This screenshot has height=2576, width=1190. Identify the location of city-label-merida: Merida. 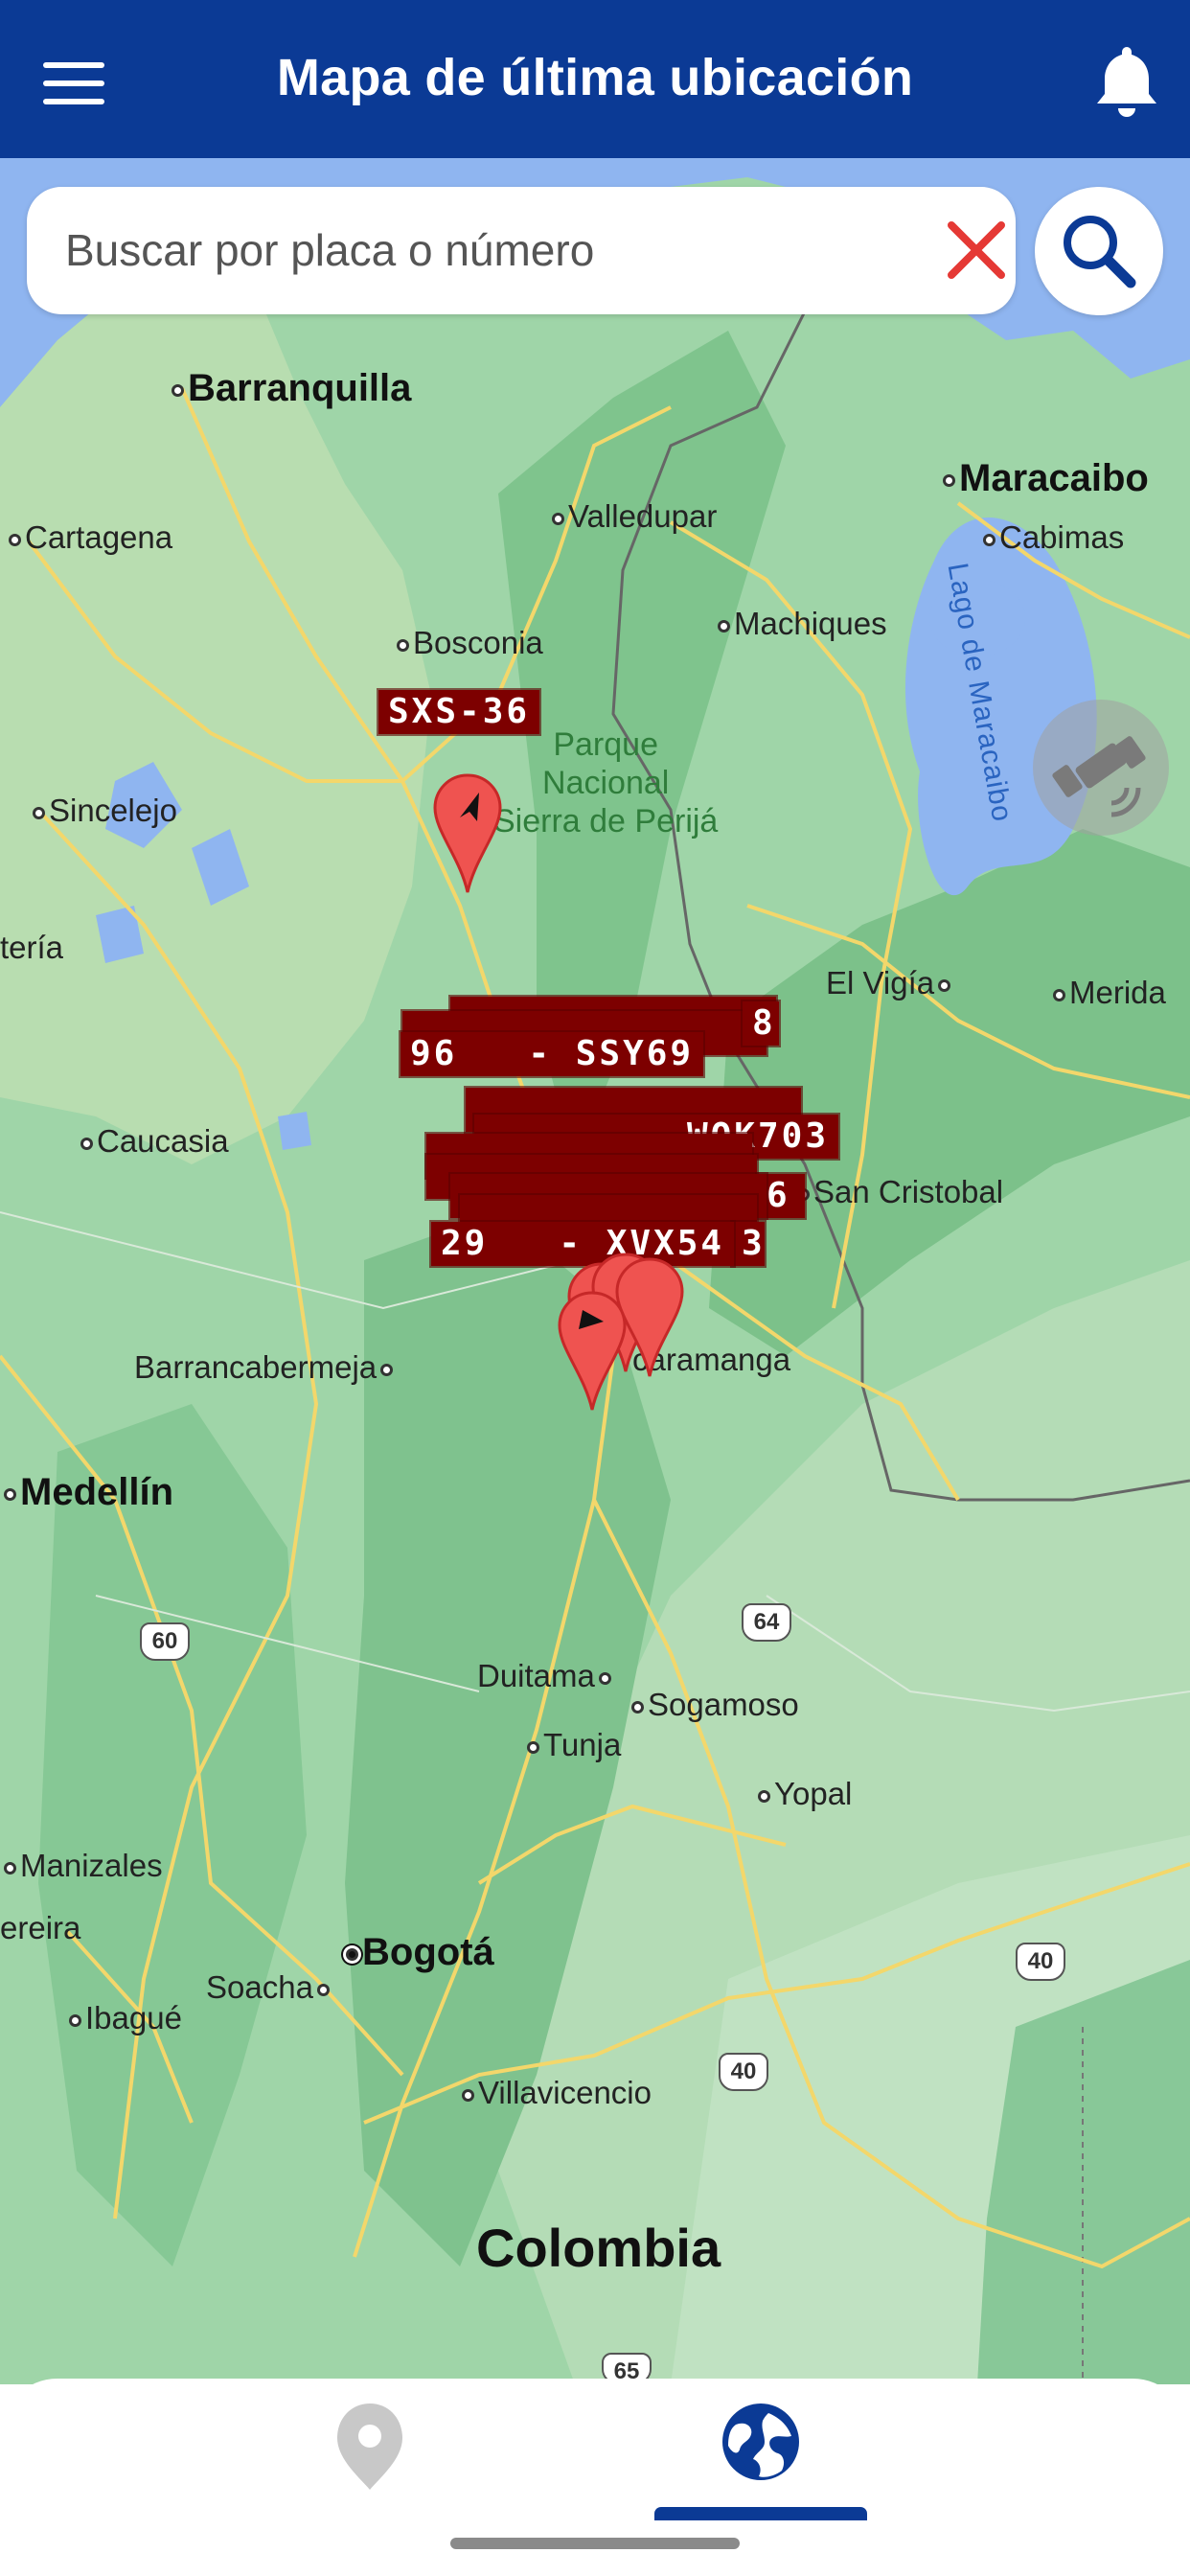
(1118, 993).